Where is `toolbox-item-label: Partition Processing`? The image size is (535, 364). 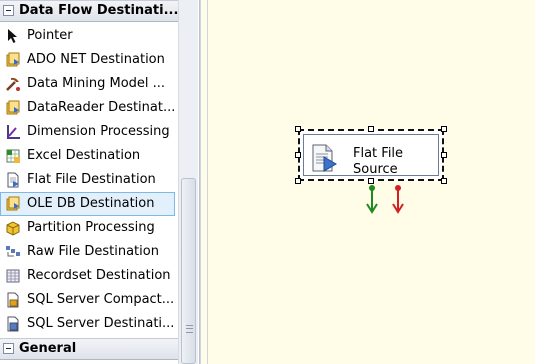
toolbox-item-label: Partition Processing is located at coordinates (91, 227).